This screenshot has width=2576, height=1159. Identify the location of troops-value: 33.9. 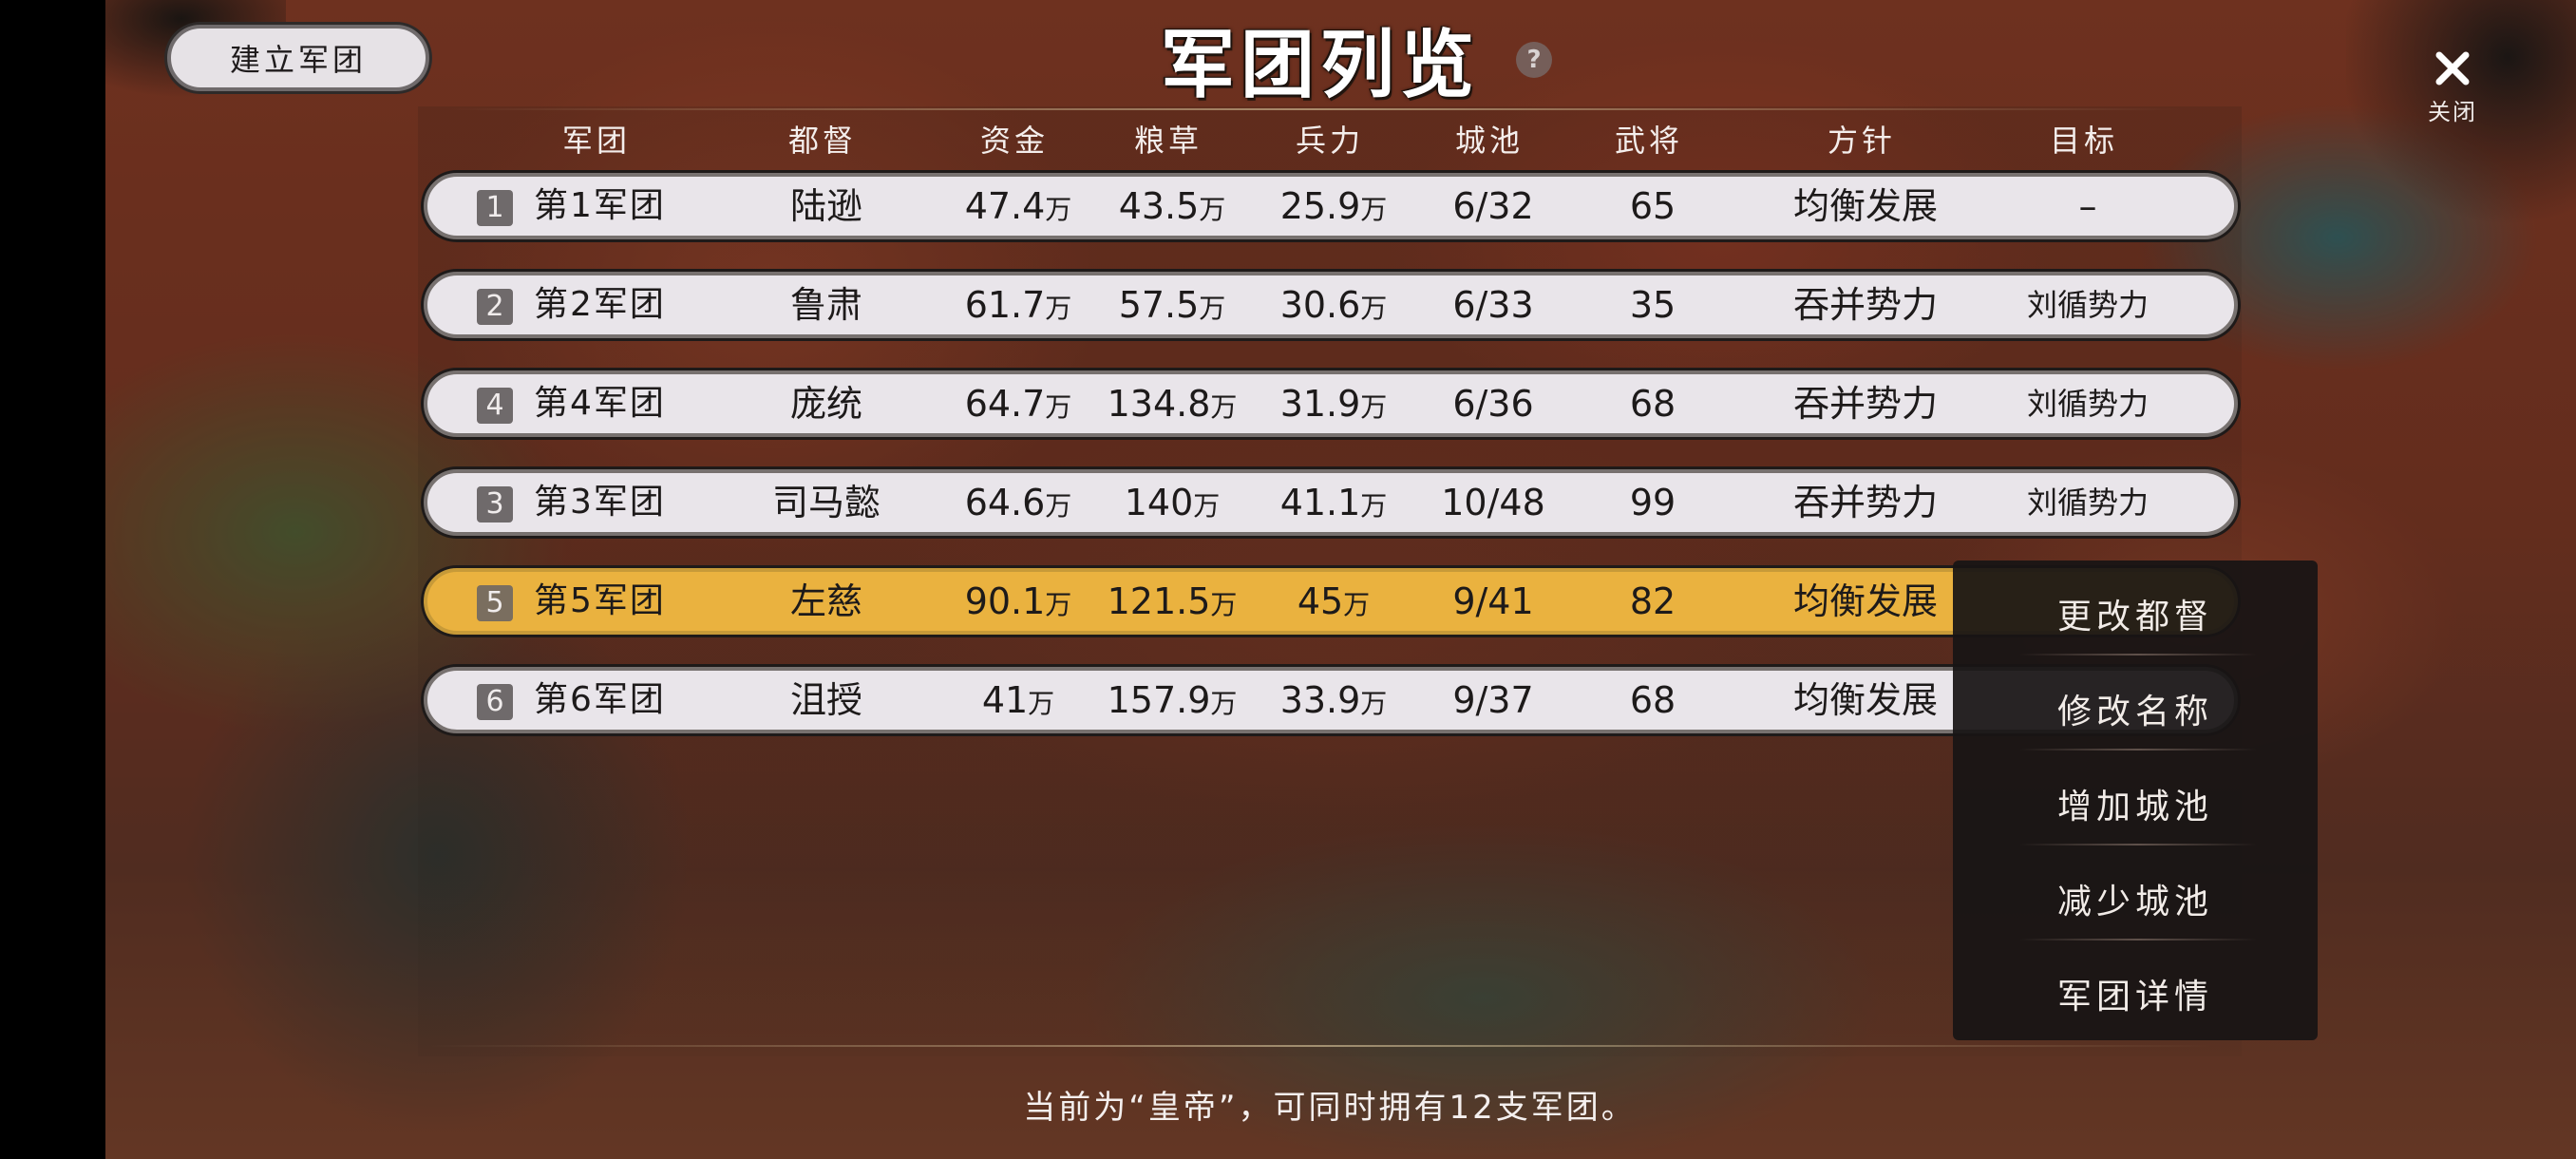
(1320, 700).